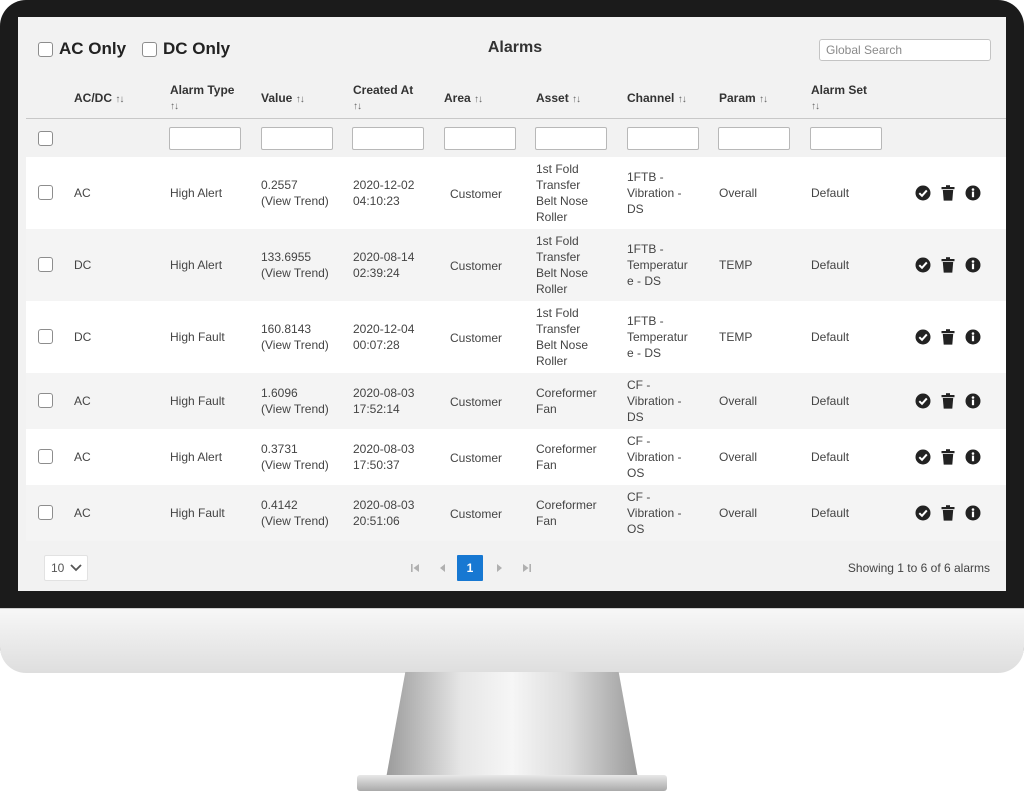  I want to click on ac-only-filter: AC Only, so click(82, 49).